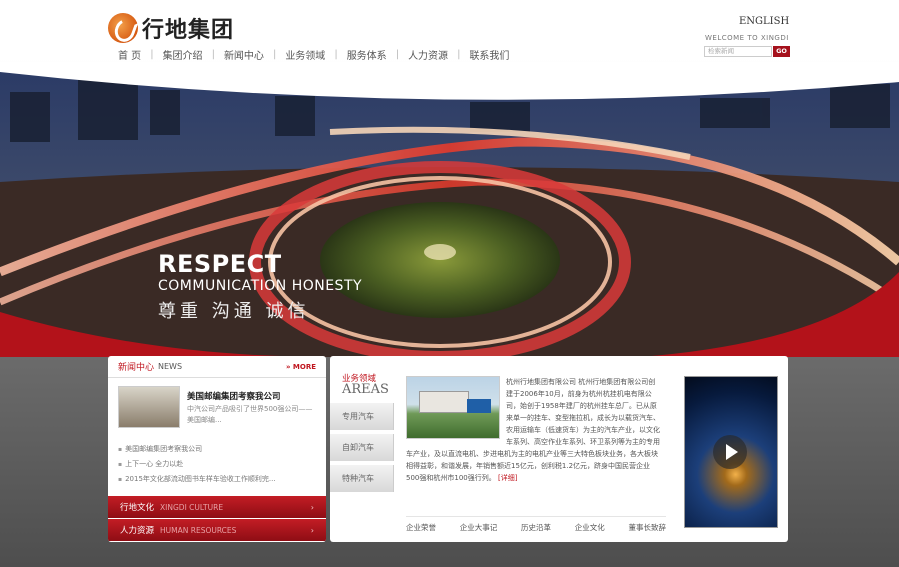 Image resolution: width=899 pixels, height=567 pixels. I want to click on welcome-text: WELCOME TO XINGDI, so click(747, 38).